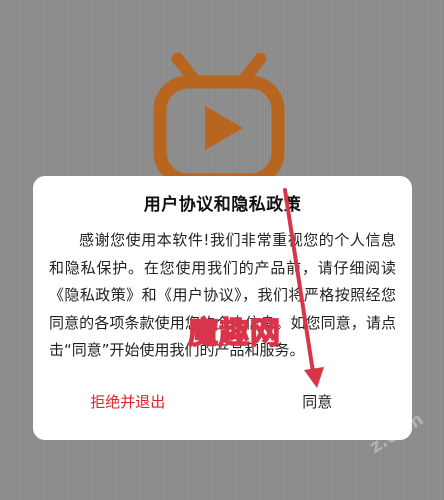  I want to click on agree-button: 同意, so click(318, 408).